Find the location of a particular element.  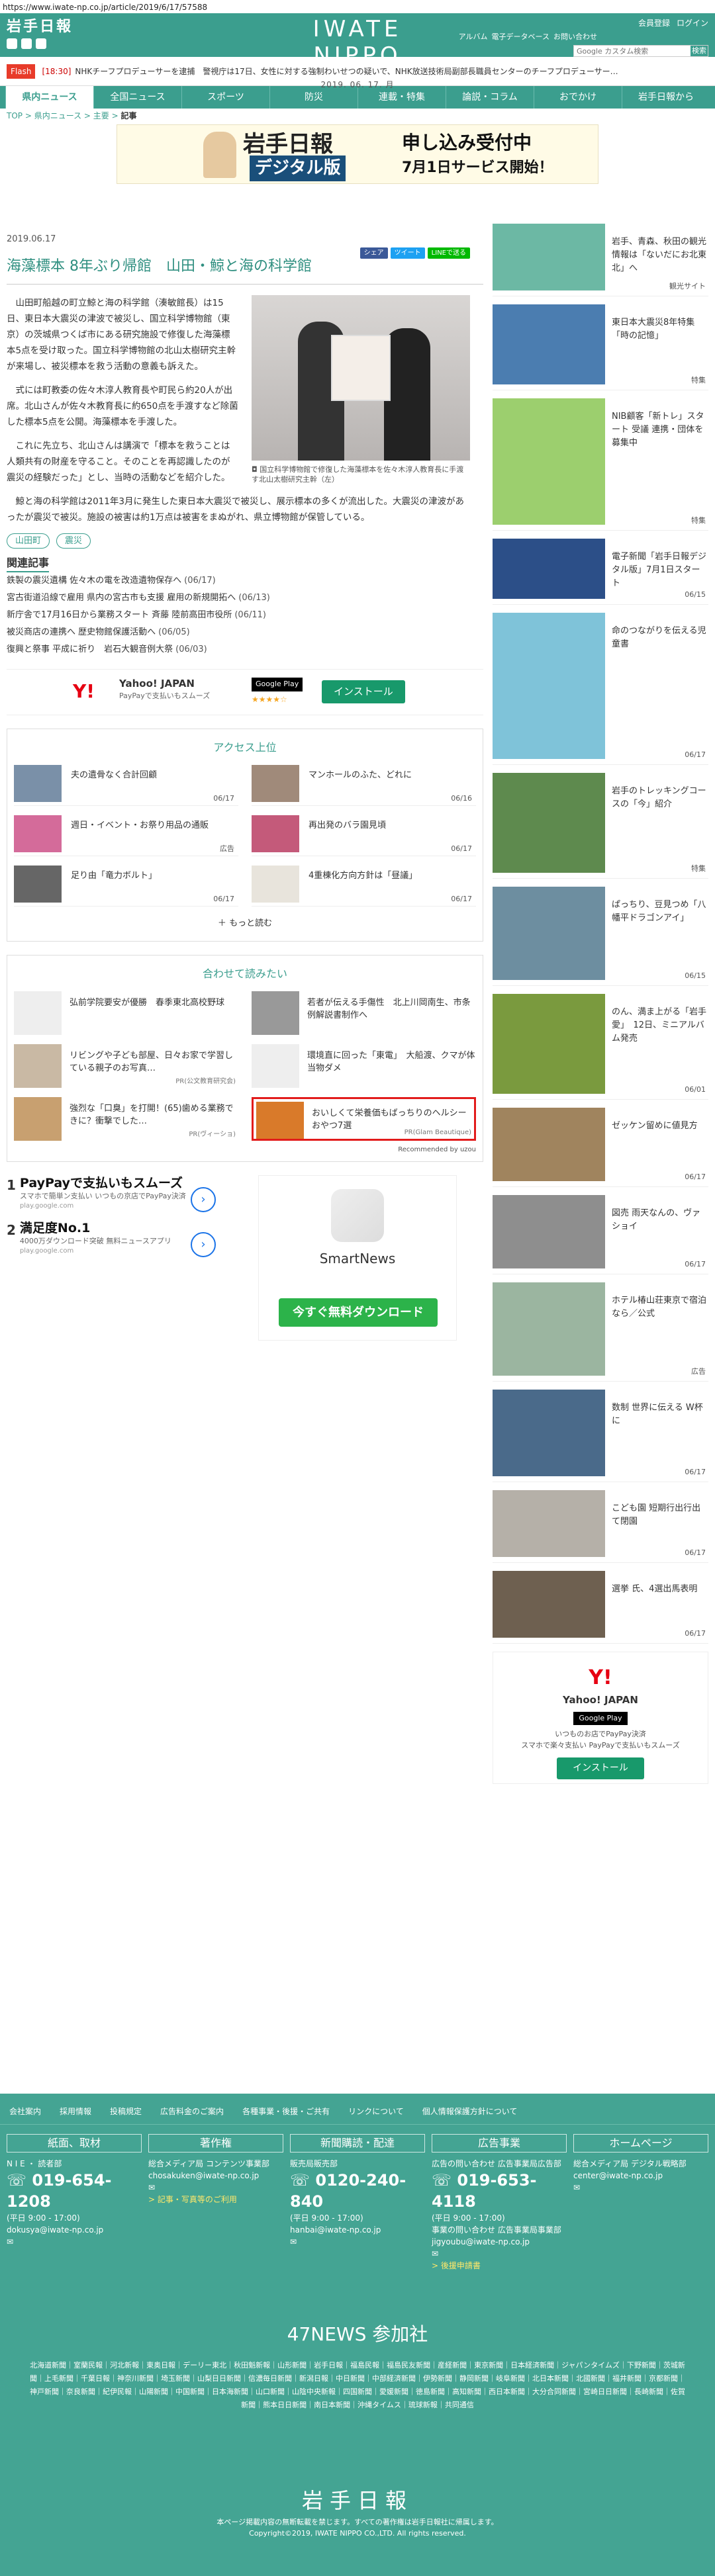

recommended-item: 強烈な「口臭」を打開！(65)歯める業務できに？衝撃でした… PR(ヴィーショ) is located at coordinates (126, 1118).